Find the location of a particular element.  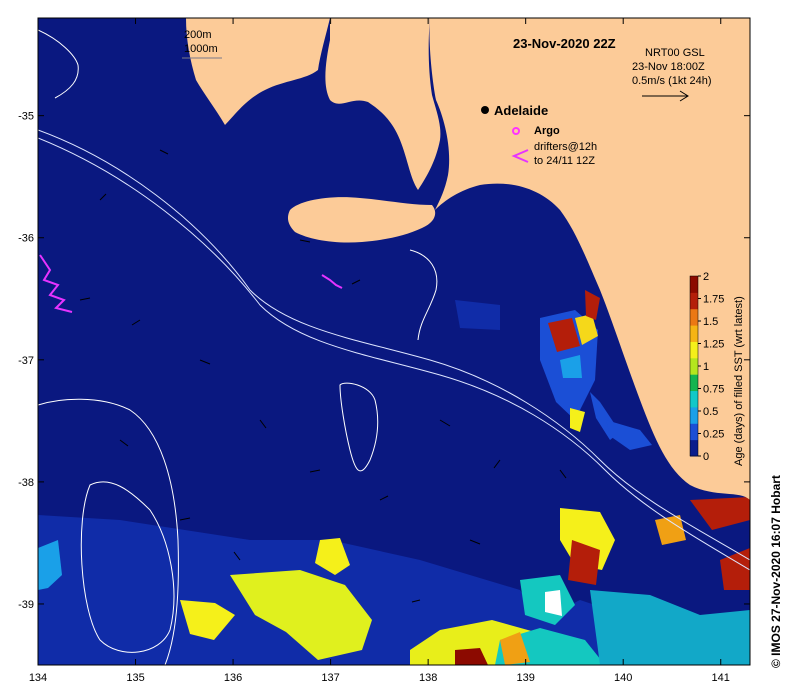

colorbar-tick-label: 2 is located at coordinates (706, 277).